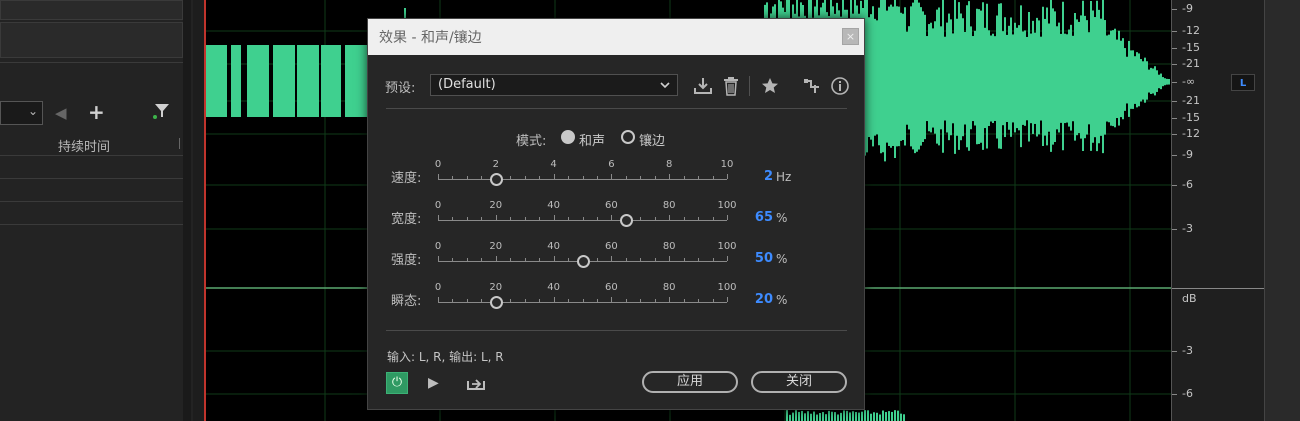 The height and width of the screenshot is (421, 1300). What do you see at coordinates (1243, 82) in the screenshot?
I see `channel-l-toggle: L` at bounding box center [1243, 82].